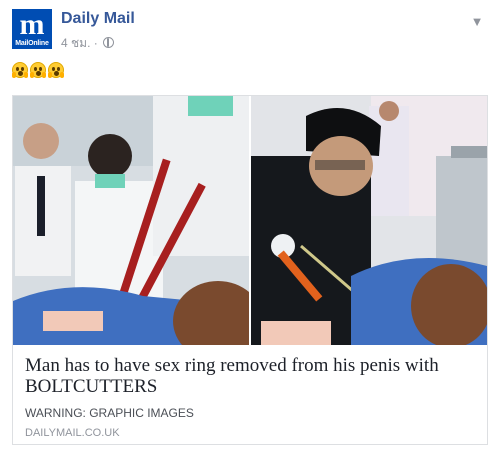 Image resolution: width=500 pixels, height=449 pixels. What do you see at coordinates (98, 19) in the screenshot?
I see `page-name-link: Daily Mail` at bounding box center [98, 19].